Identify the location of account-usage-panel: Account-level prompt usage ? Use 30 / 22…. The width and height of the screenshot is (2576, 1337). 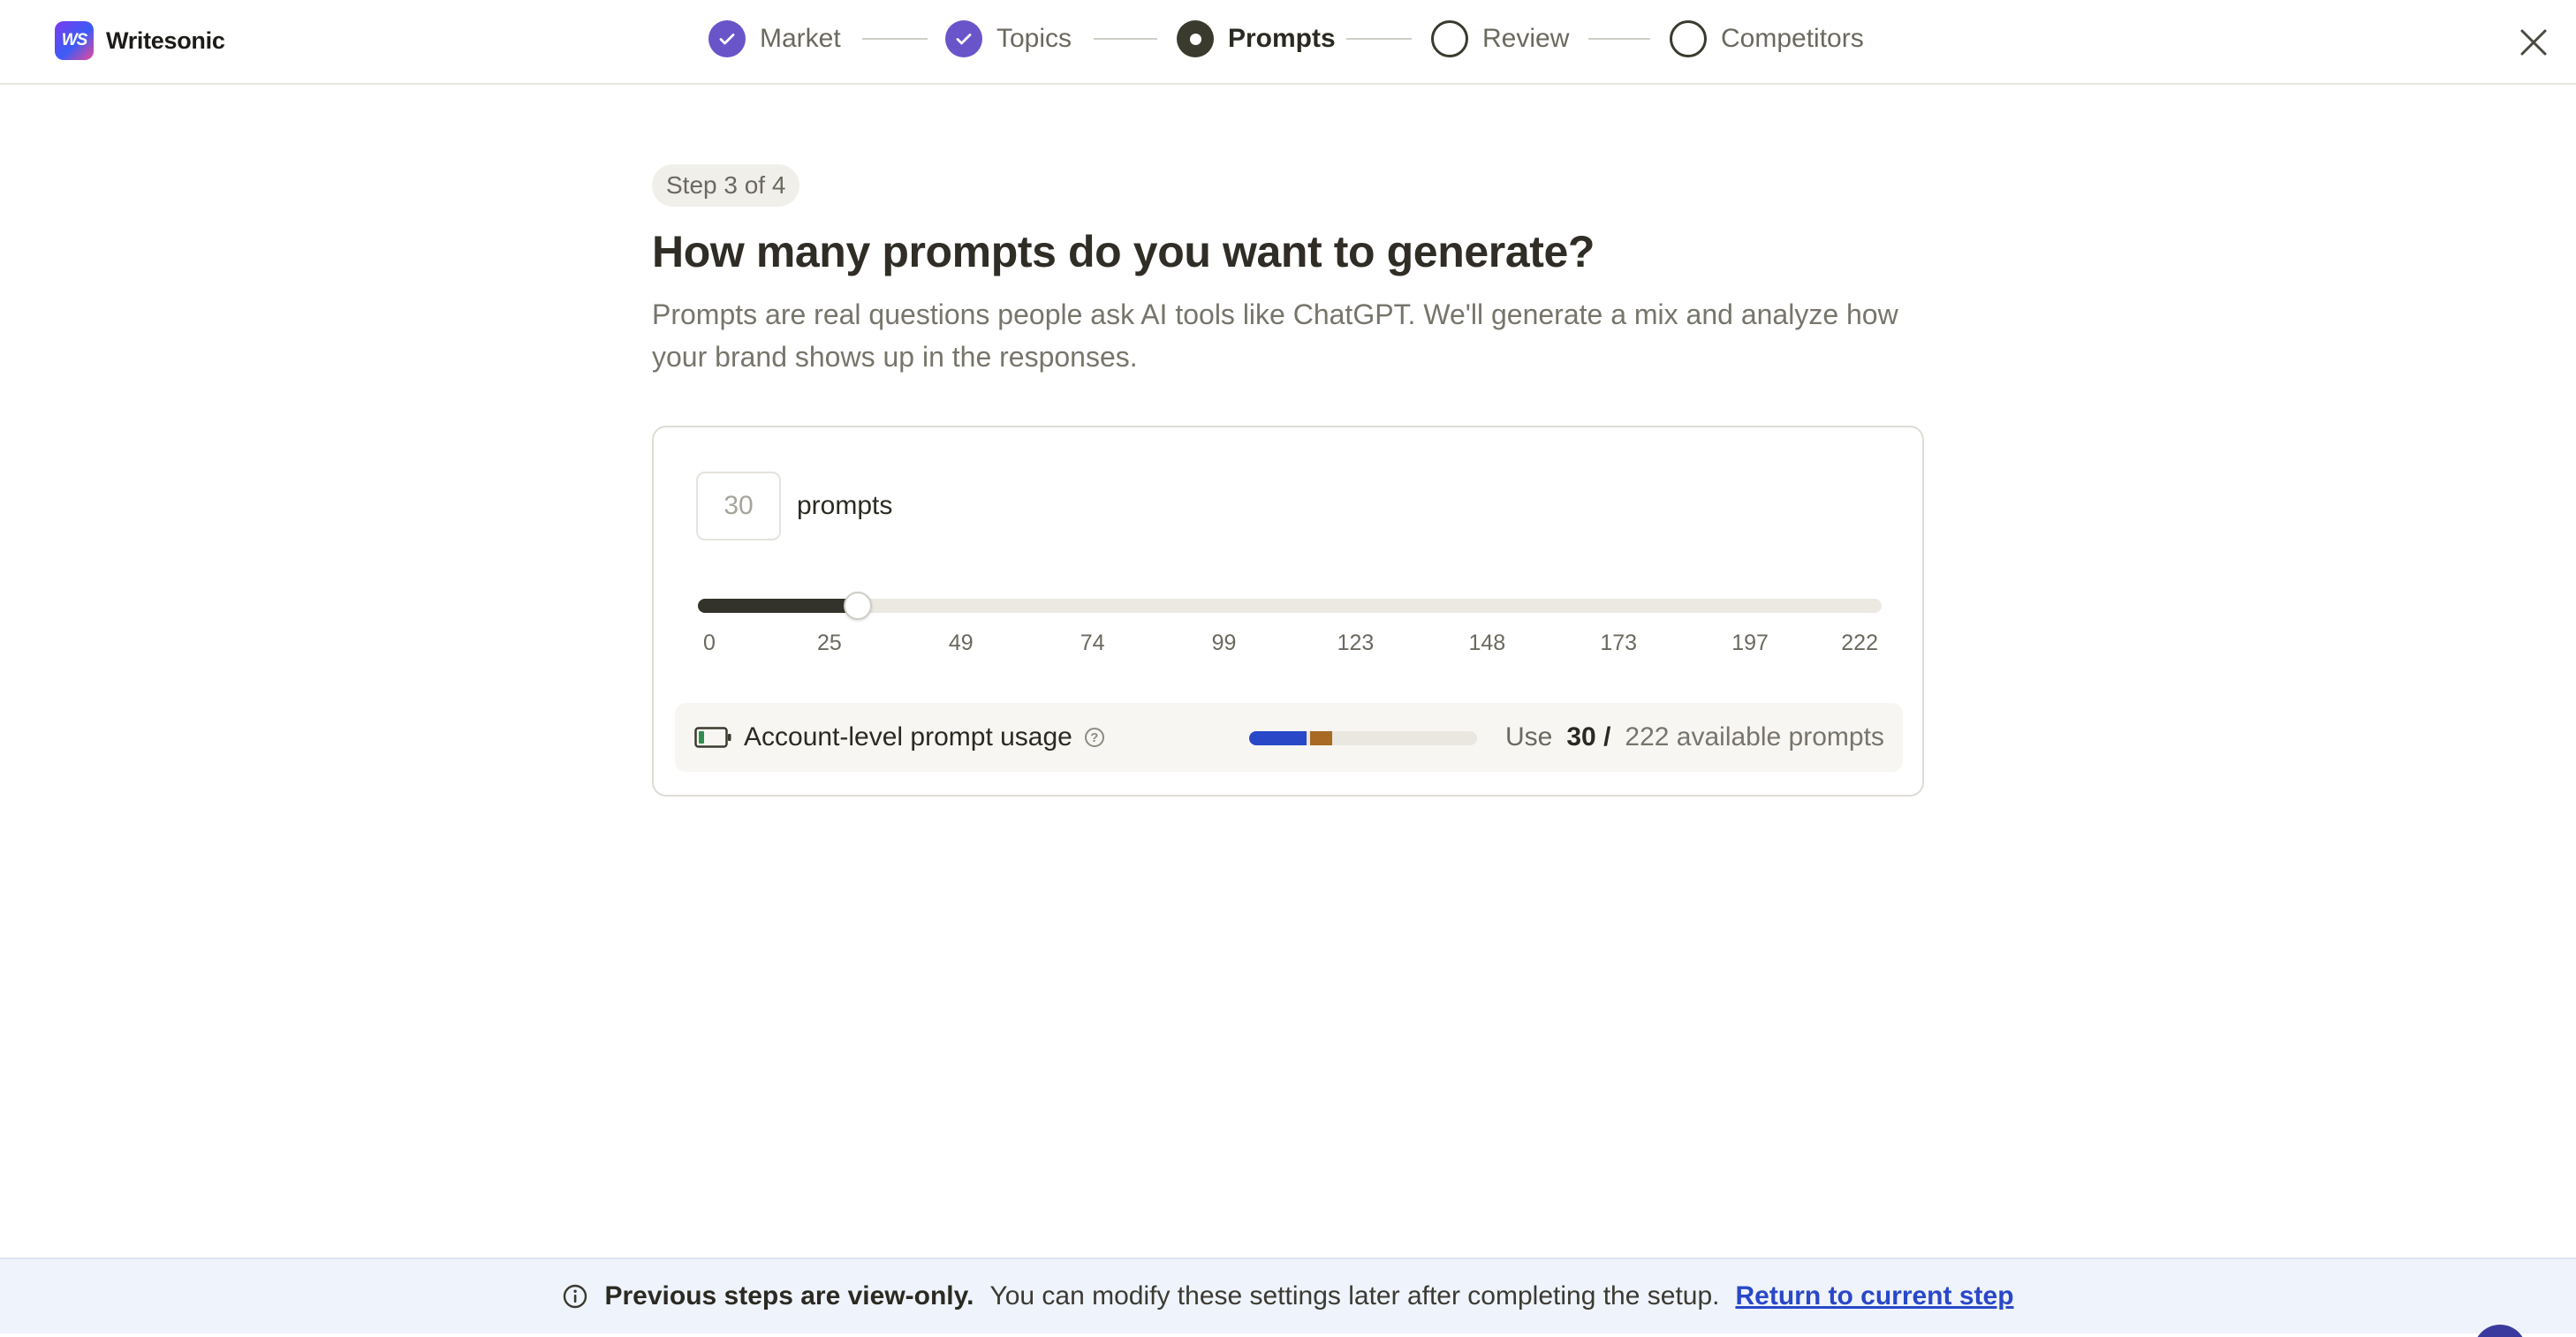
(1289, 737).